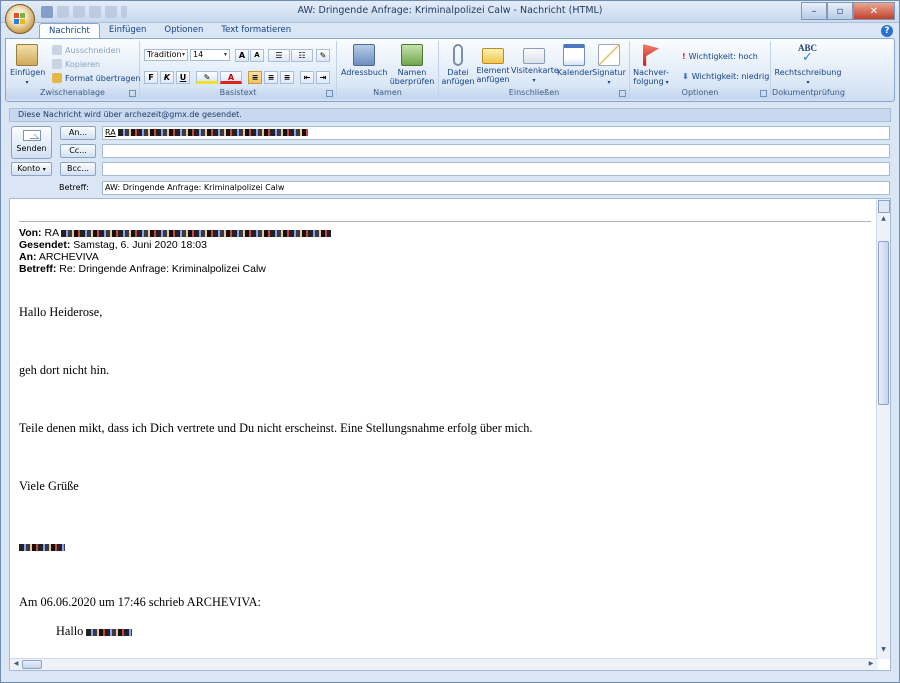 The image size is (900, 683). What do you see at coordinates (27, 65) in the screenshot?
I see `paste-button: Einfügen ▾` at bounding box center [27, 65].